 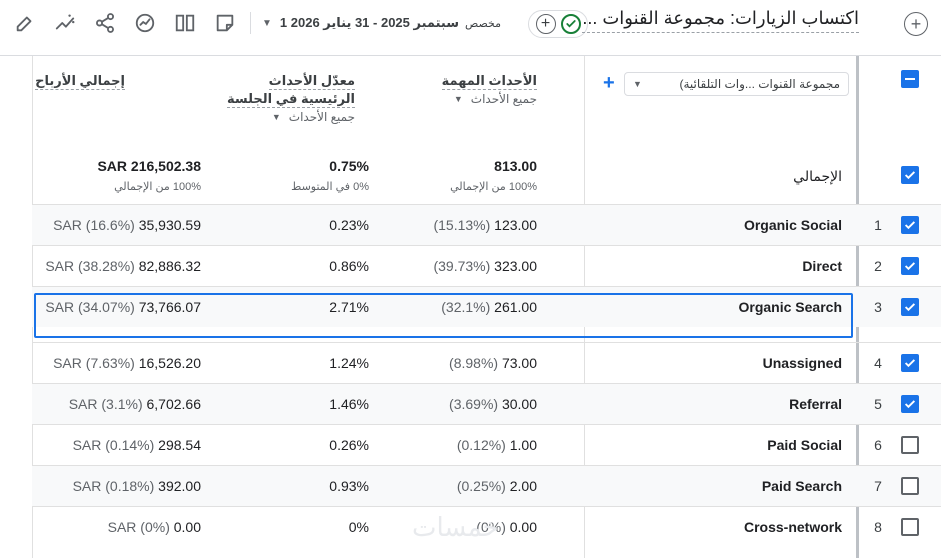 What do you see at coordinates (169, 225) in the screenshot?
I see `row-revenue-value: 35,930.59` at bounding box center [169, 225].